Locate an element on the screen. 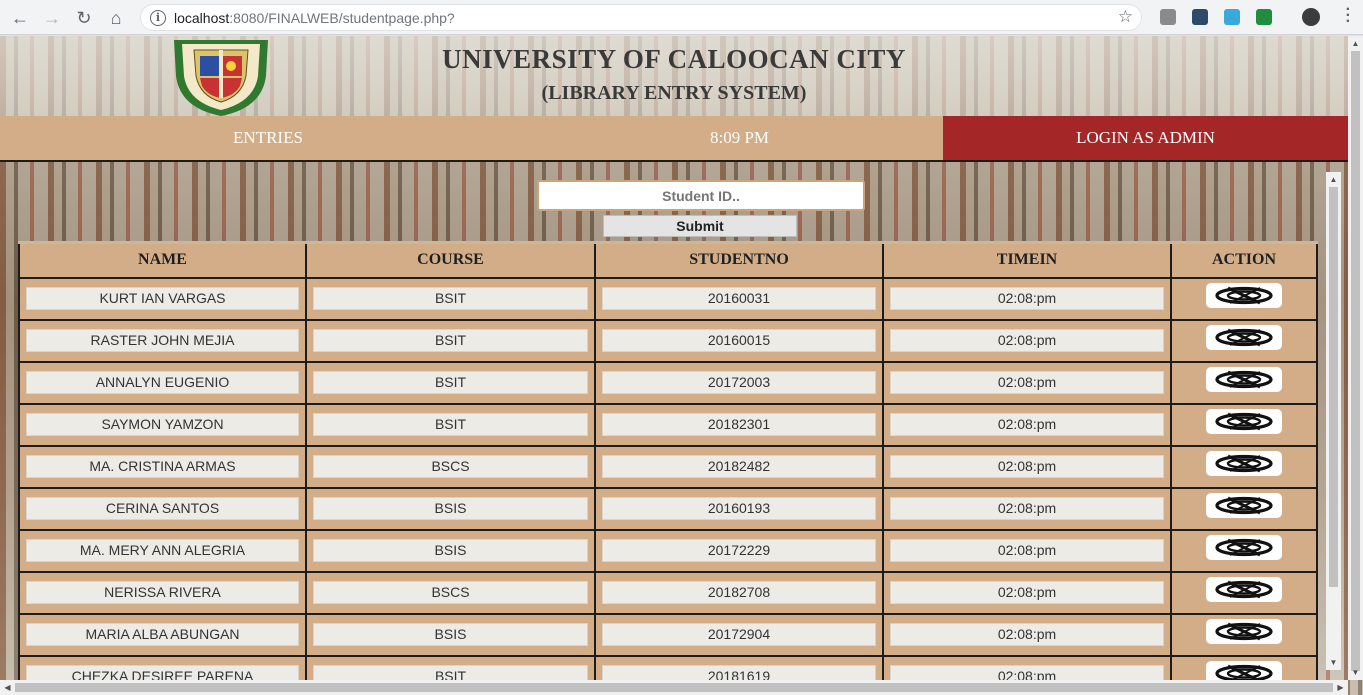 The width and height of the screenshot is (1363, 695). url-text: localhost:8080/FINALWEB/studentpage.php? is located at coordinates (314, 18).